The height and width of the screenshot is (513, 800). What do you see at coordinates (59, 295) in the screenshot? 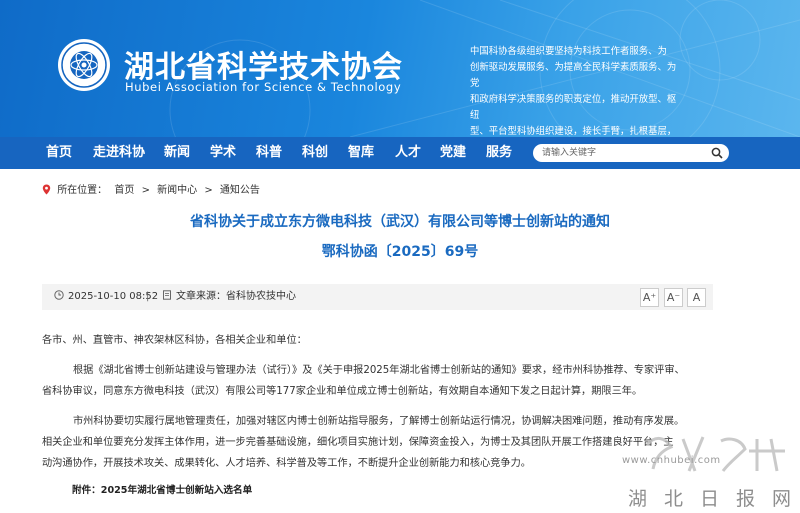
I see `clock-icon` at bounding box center [59, 295].